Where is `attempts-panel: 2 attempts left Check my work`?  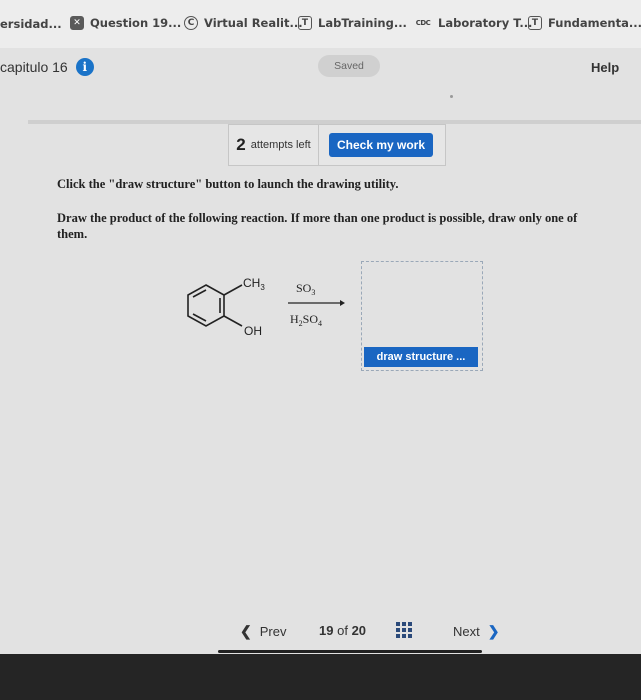
attempts-panel: 2 attempts left Check my work is located at coordinates (337, 145).